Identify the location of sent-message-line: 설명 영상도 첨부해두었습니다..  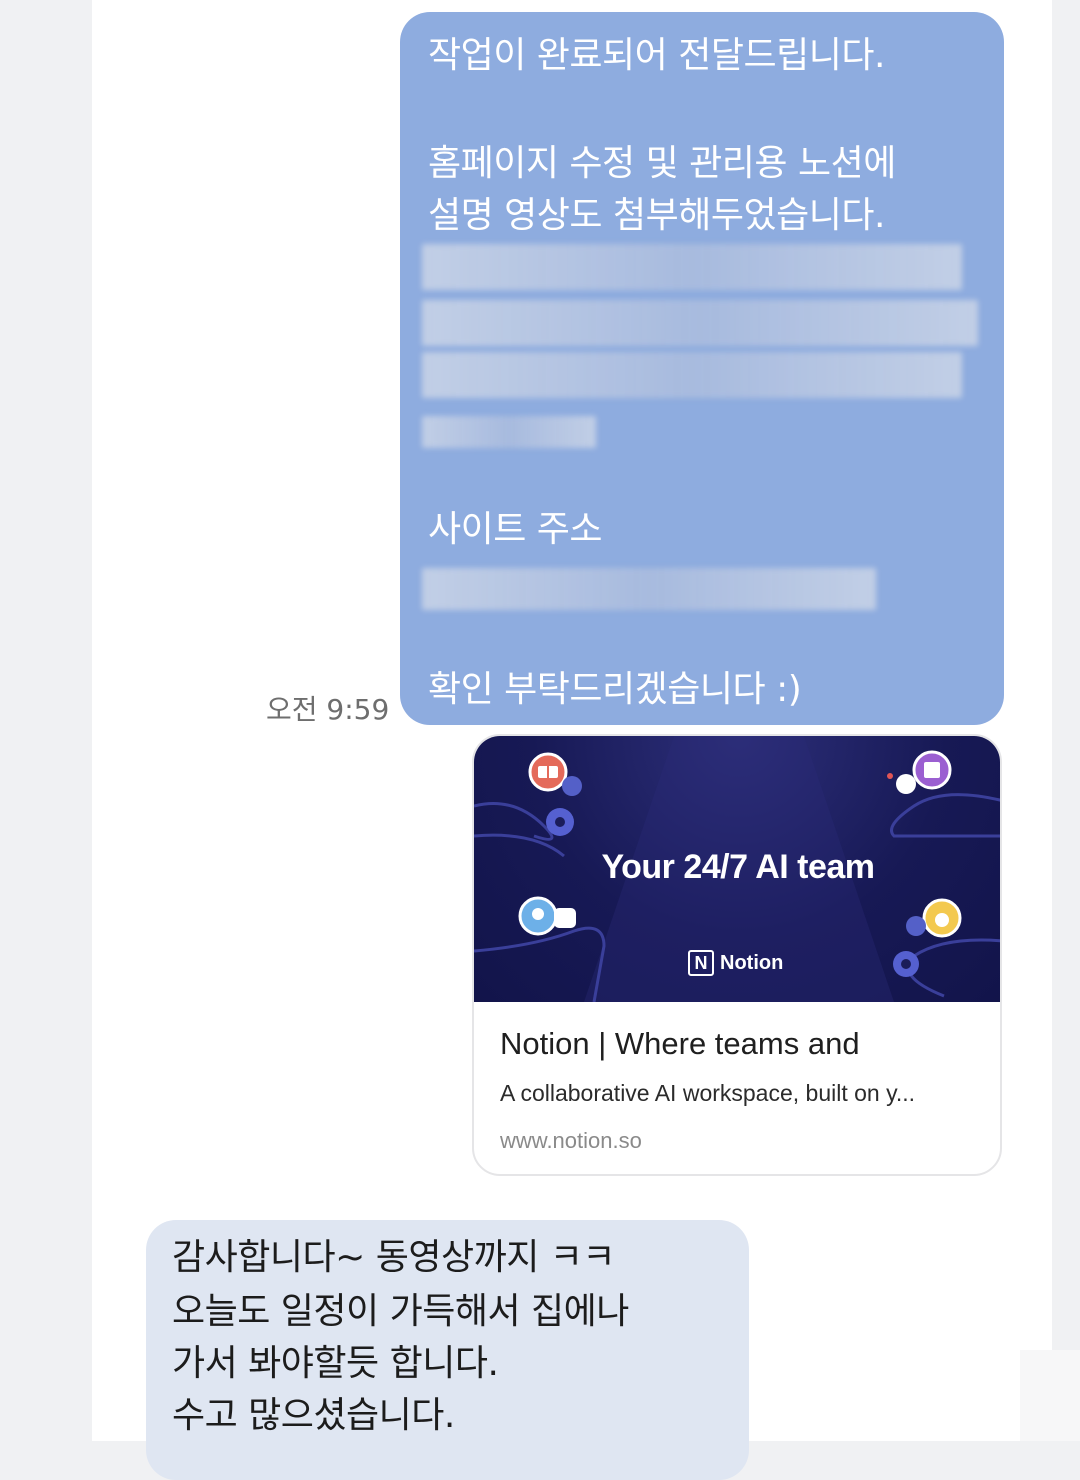
(656, 215).